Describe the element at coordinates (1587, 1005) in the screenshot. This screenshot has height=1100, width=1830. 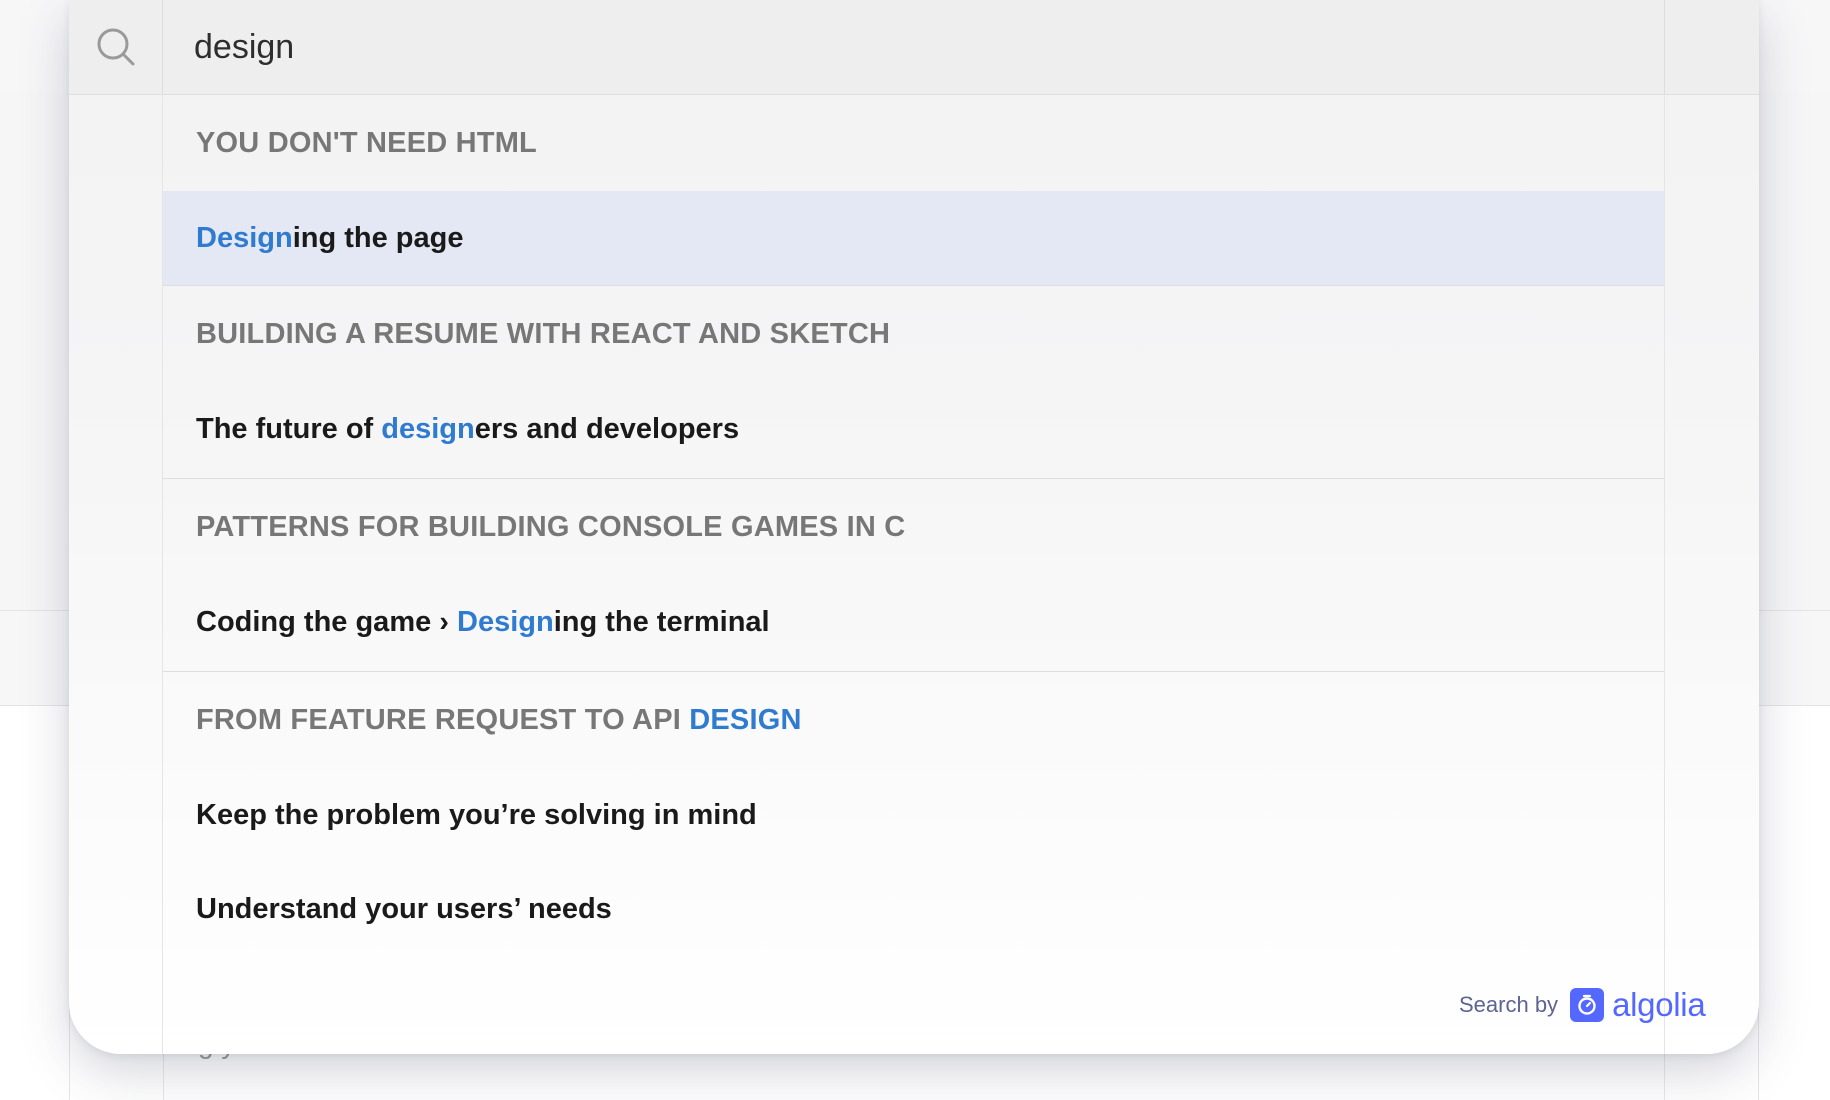
I see `algolia-logo-icon` at that location.